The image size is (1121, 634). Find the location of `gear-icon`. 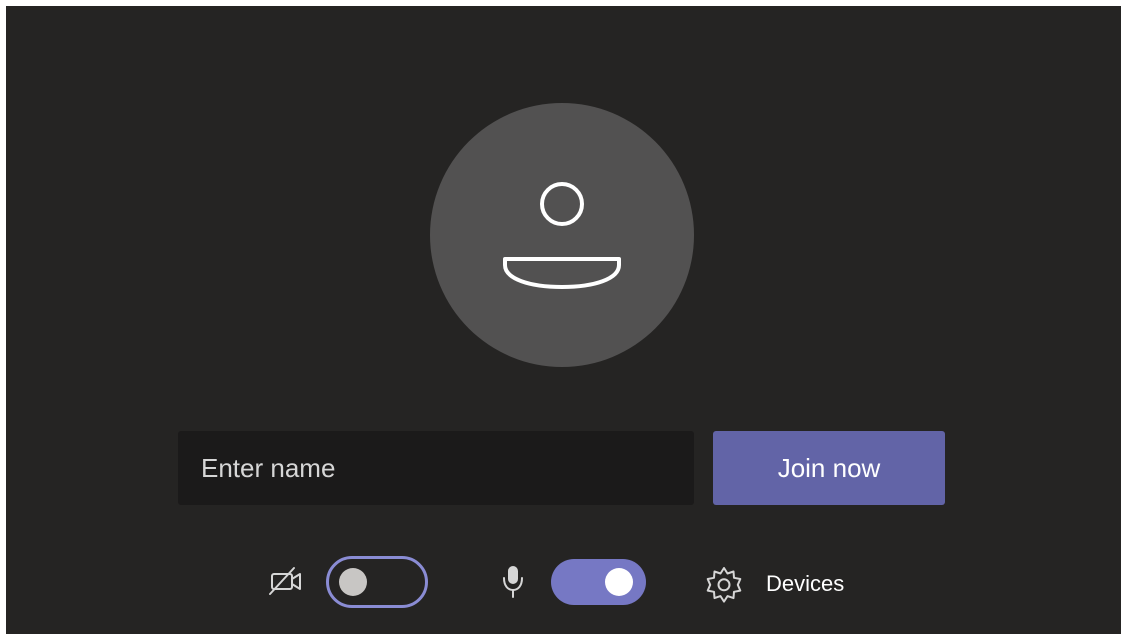

gear-icon is located at coordinates (724, 585).